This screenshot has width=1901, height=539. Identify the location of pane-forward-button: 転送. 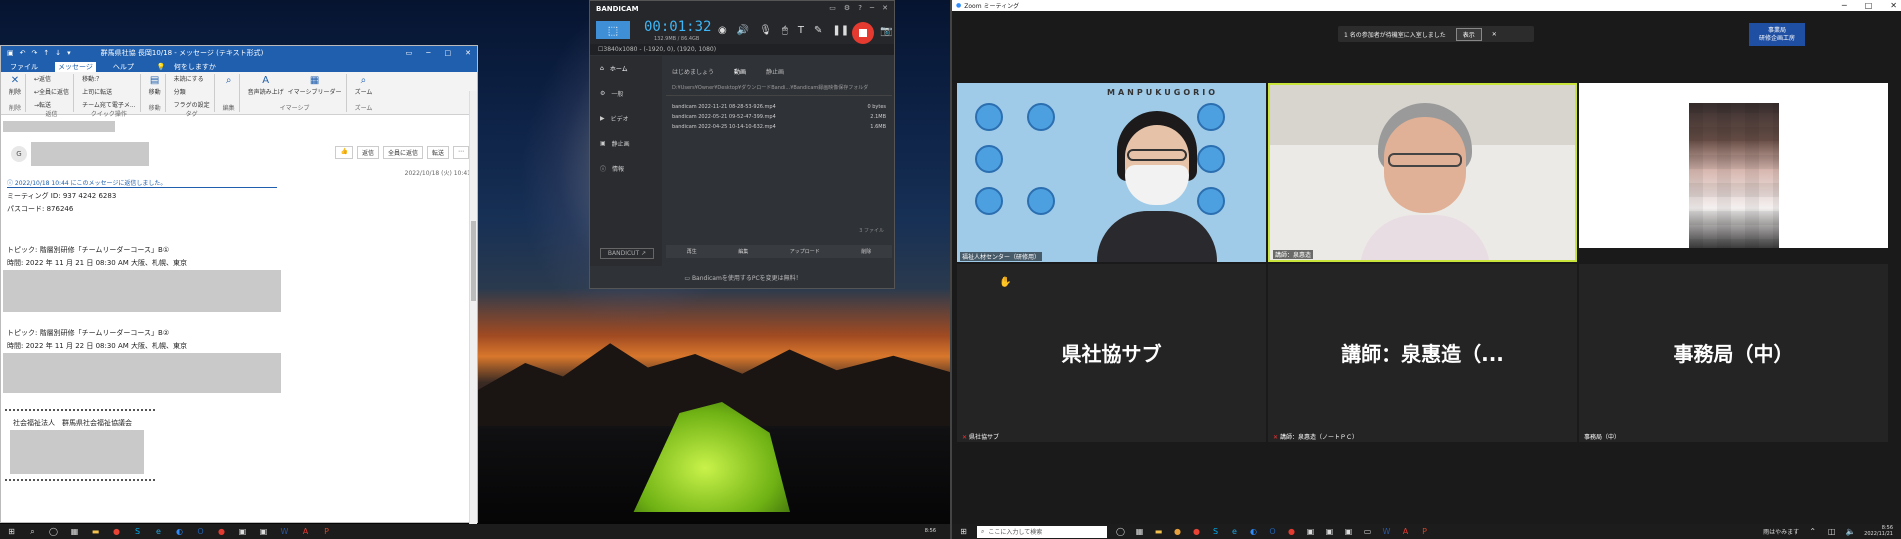
(437, 152).